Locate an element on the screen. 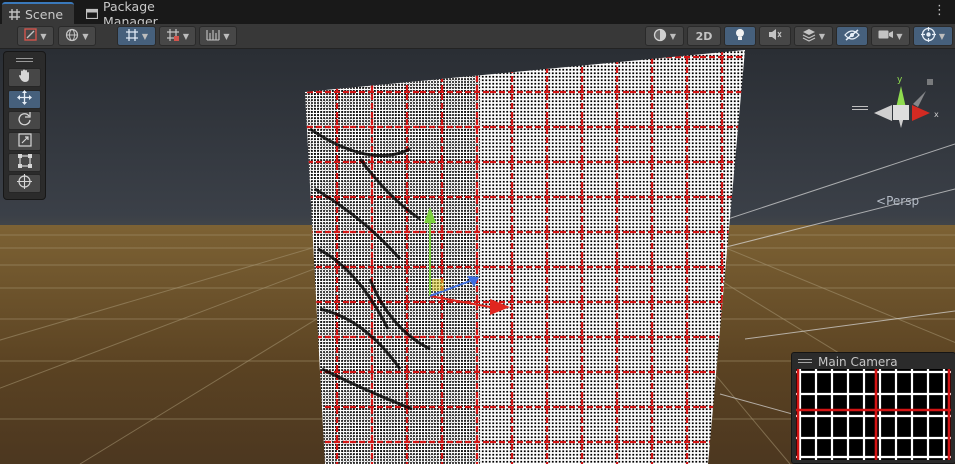 The image size is (955, 464). grid-icon is located at coordinates (14, 14).